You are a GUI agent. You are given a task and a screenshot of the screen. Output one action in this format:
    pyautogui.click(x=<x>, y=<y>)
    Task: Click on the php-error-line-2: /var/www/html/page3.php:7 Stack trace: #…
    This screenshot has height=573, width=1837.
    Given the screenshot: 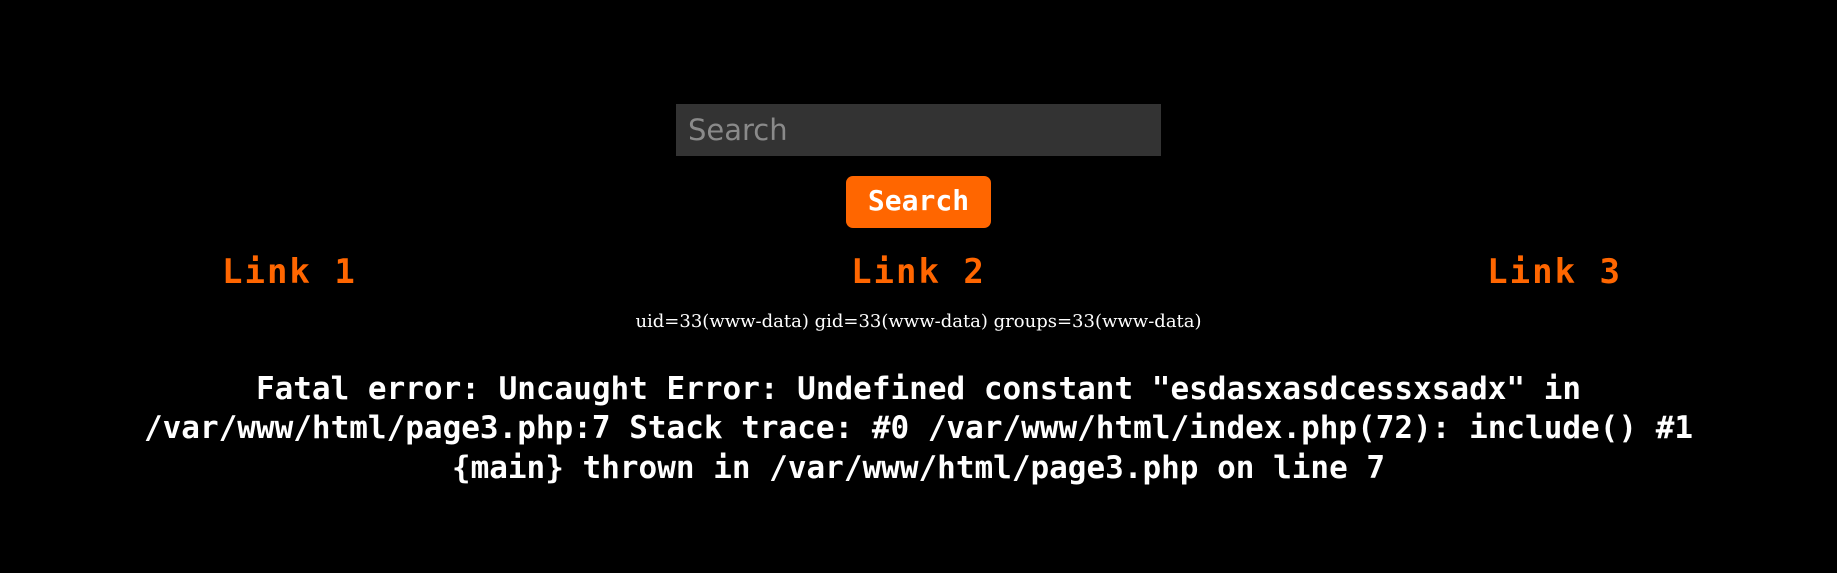 What is the action you would take?
    pyautogui.click(x=918, y=428)
    